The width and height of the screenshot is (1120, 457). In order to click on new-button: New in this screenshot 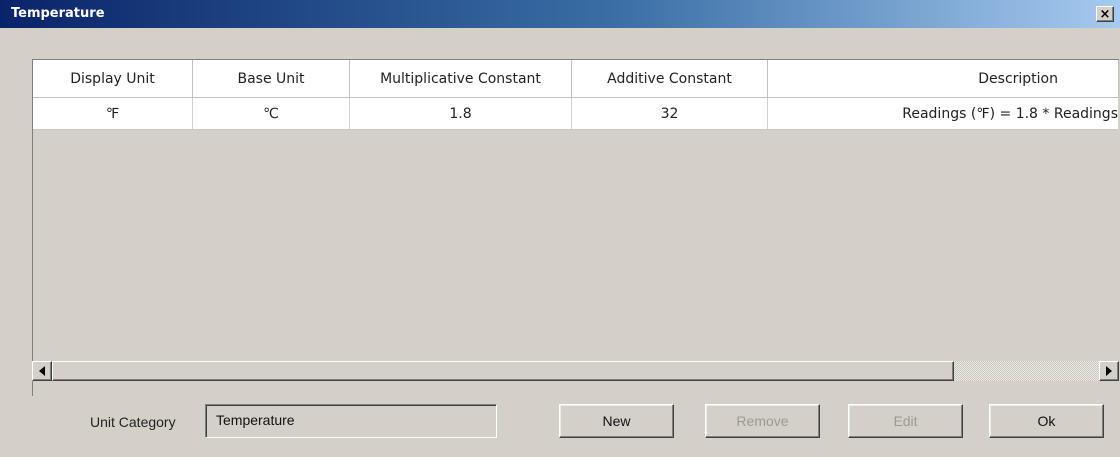, I will do `click(616, 421)`.